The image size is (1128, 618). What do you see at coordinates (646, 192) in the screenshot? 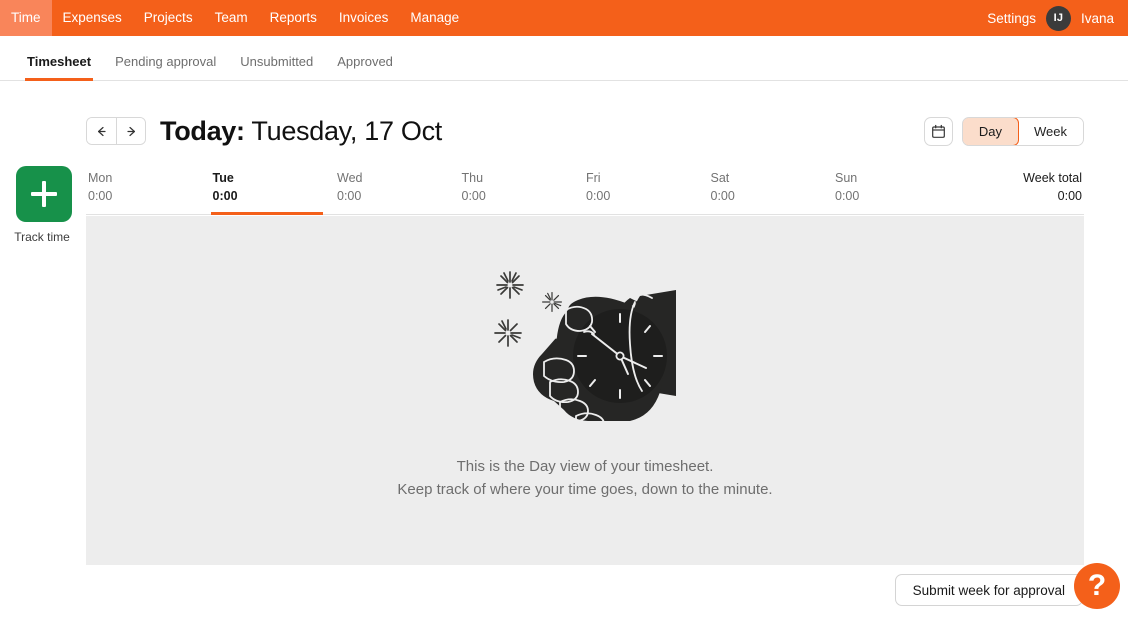
I see `day-column-fri: Fri 0:00` at bounding box center [646, 192].